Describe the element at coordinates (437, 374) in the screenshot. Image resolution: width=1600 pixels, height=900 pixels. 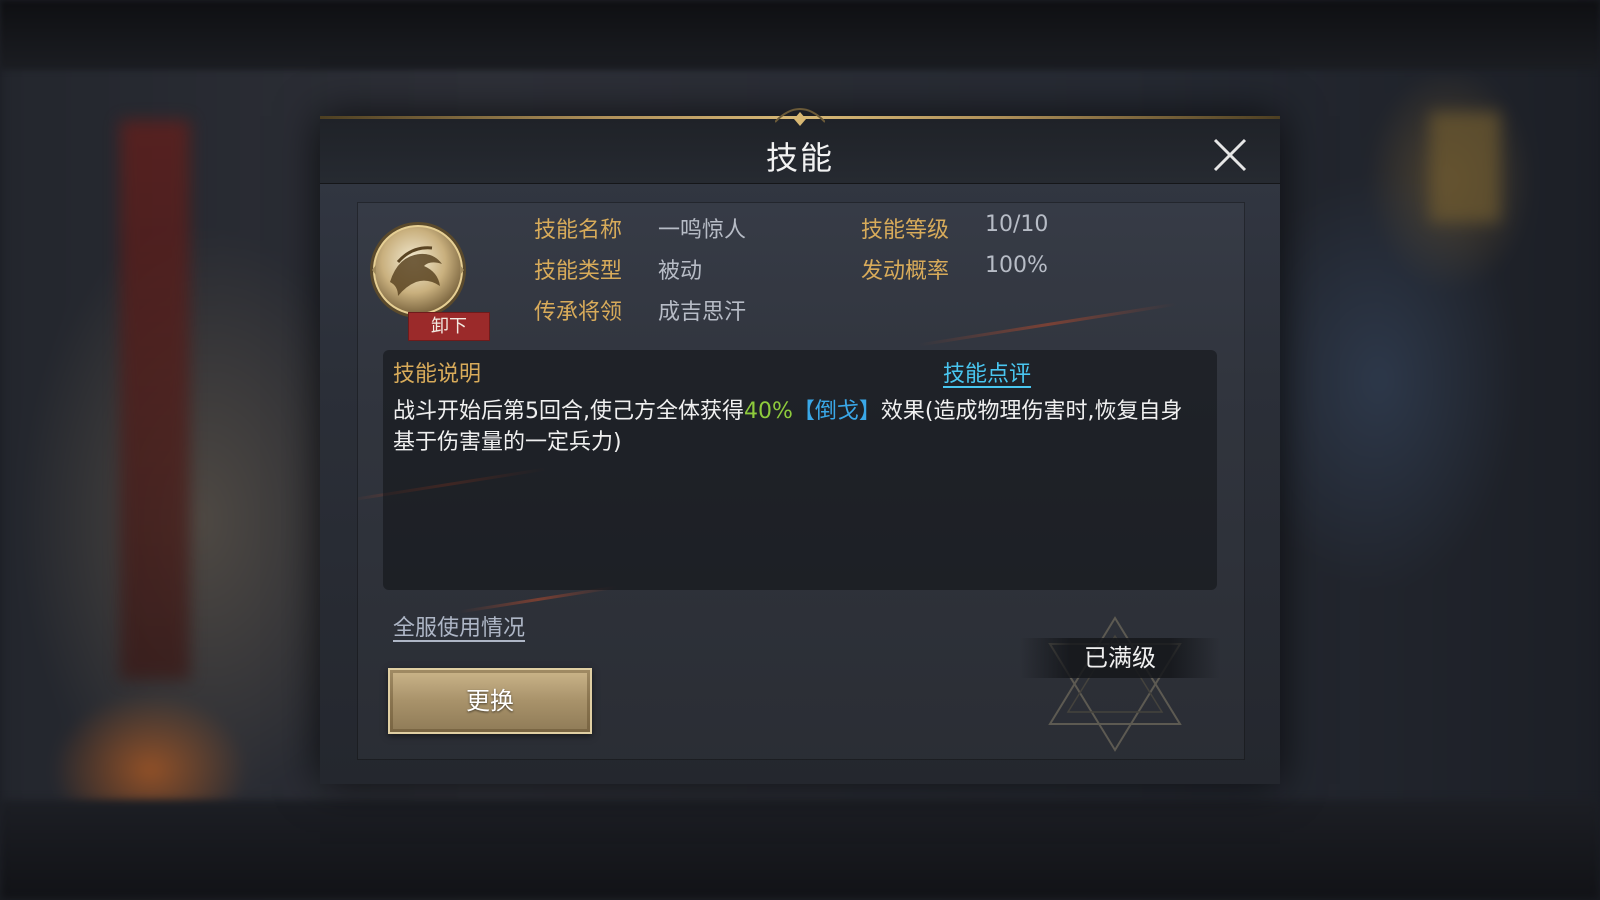
I see `description-title: 技能说明` at that location.